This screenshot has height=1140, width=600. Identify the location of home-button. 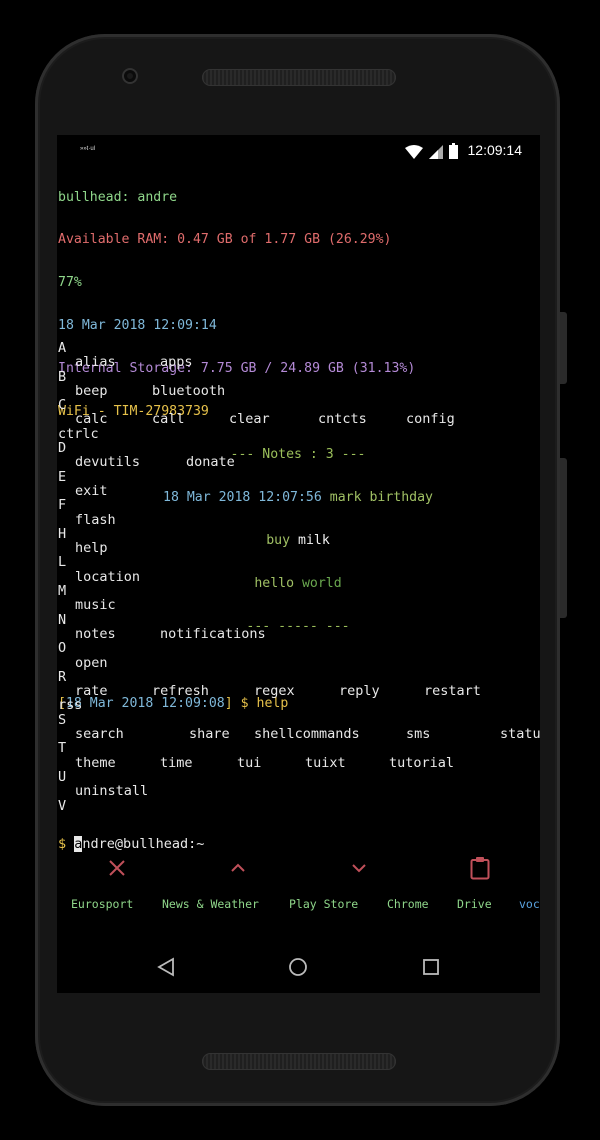
(298, 967).